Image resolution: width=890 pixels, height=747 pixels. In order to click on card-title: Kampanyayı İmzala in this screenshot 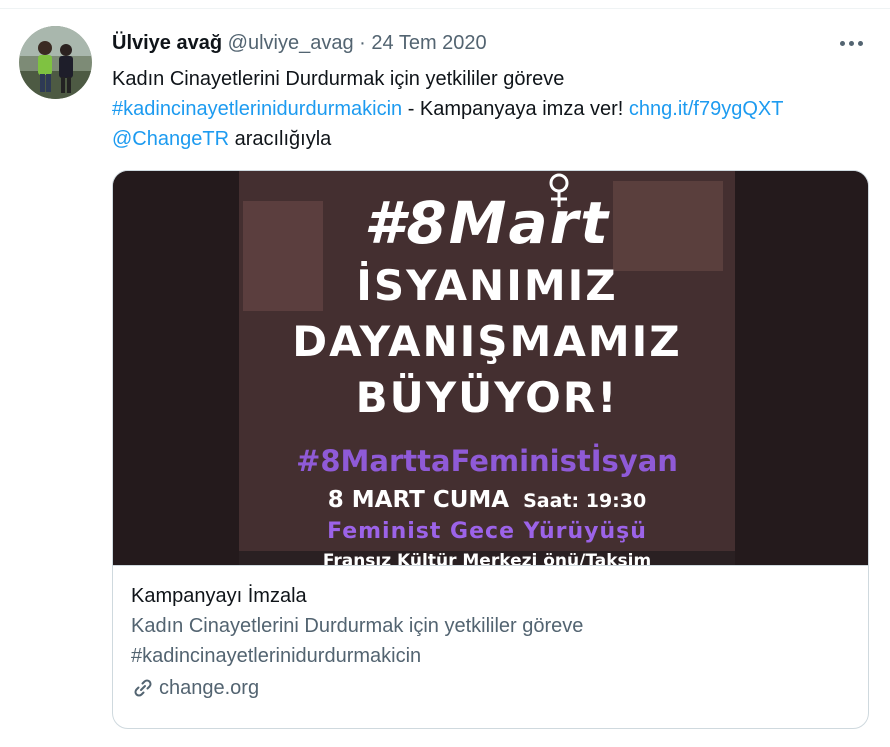, I will do `click(219, 596)`.